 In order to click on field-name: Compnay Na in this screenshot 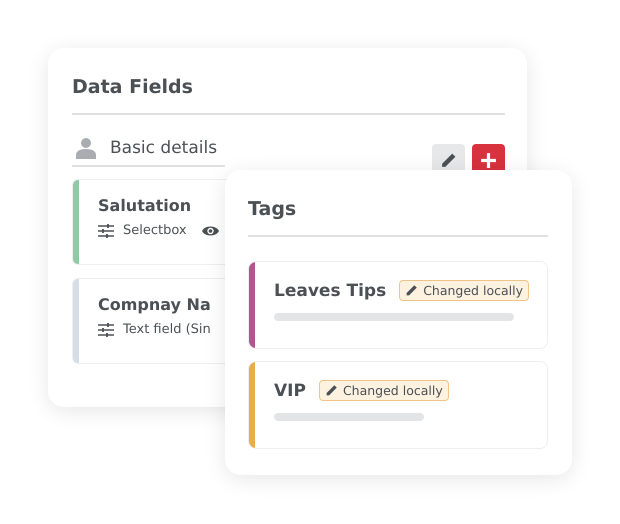, I will do `click(154, 304)`.